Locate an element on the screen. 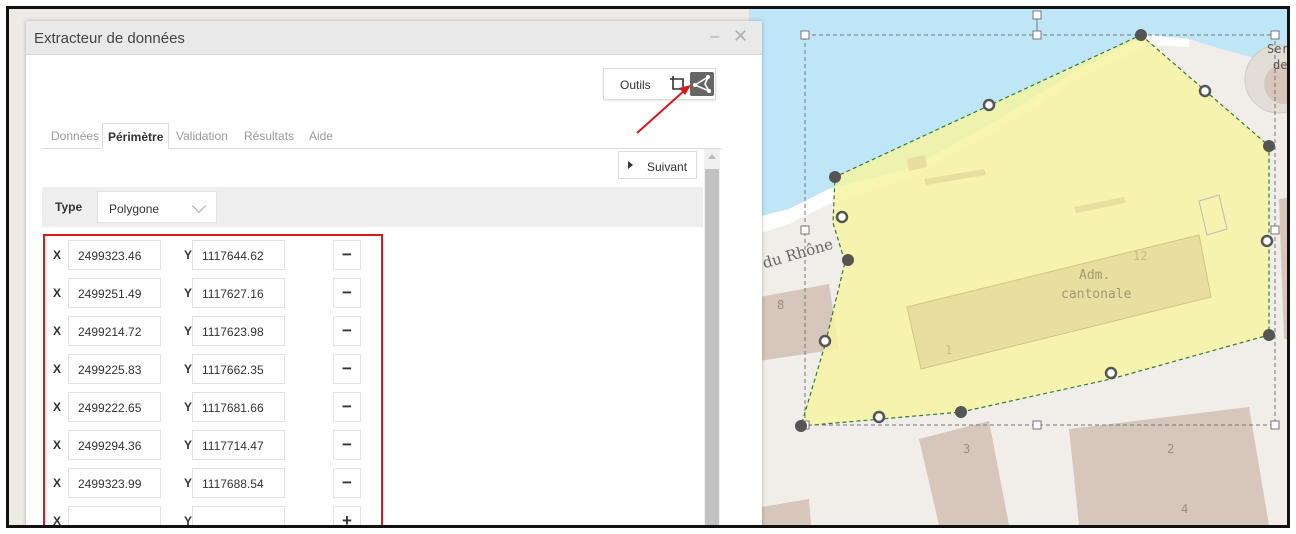  map-partial-label-1: Serv is located at coordinates (1278, 49).